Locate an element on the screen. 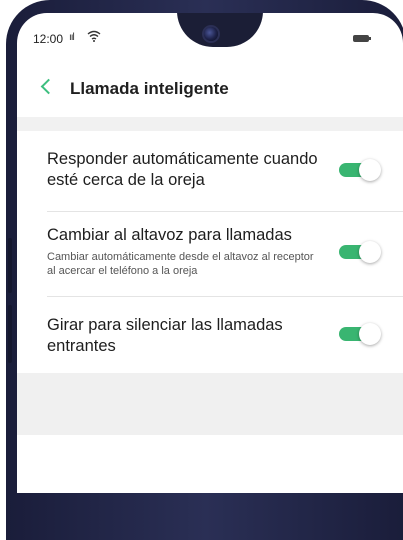  setting-title: Cambiar al altavoz para llamadas is located at coordinates (169, 235).